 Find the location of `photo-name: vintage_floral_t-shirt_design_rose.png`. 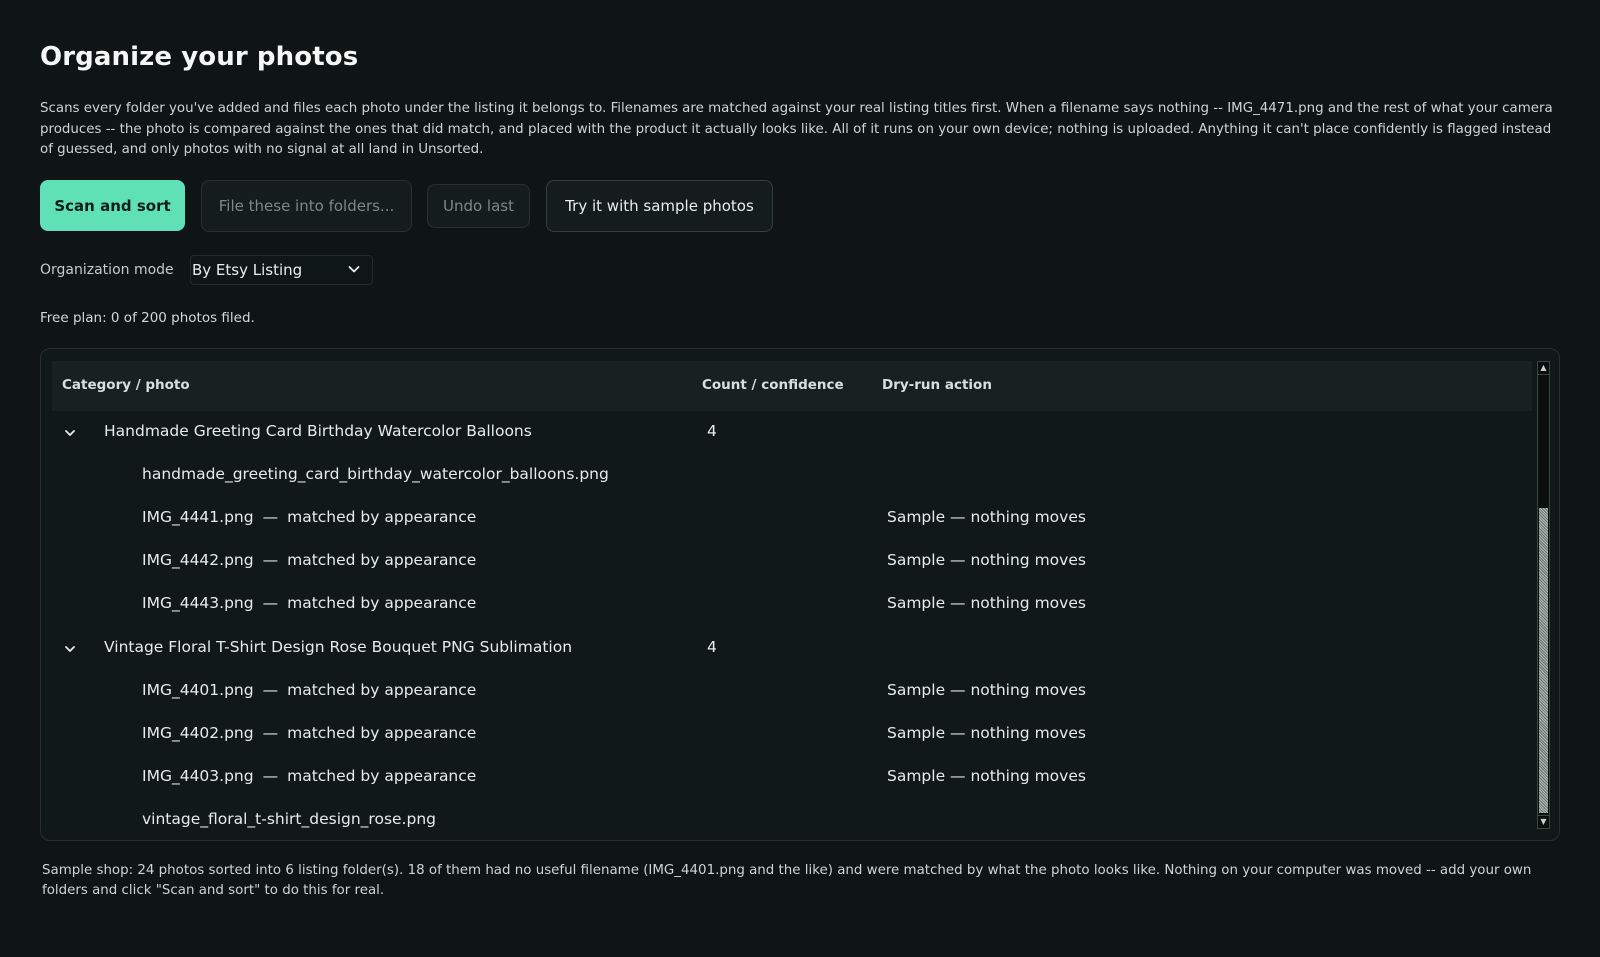

photo-name: vintage_floral_t-shirt_design_rose.png is located at coordinates (289, 819).